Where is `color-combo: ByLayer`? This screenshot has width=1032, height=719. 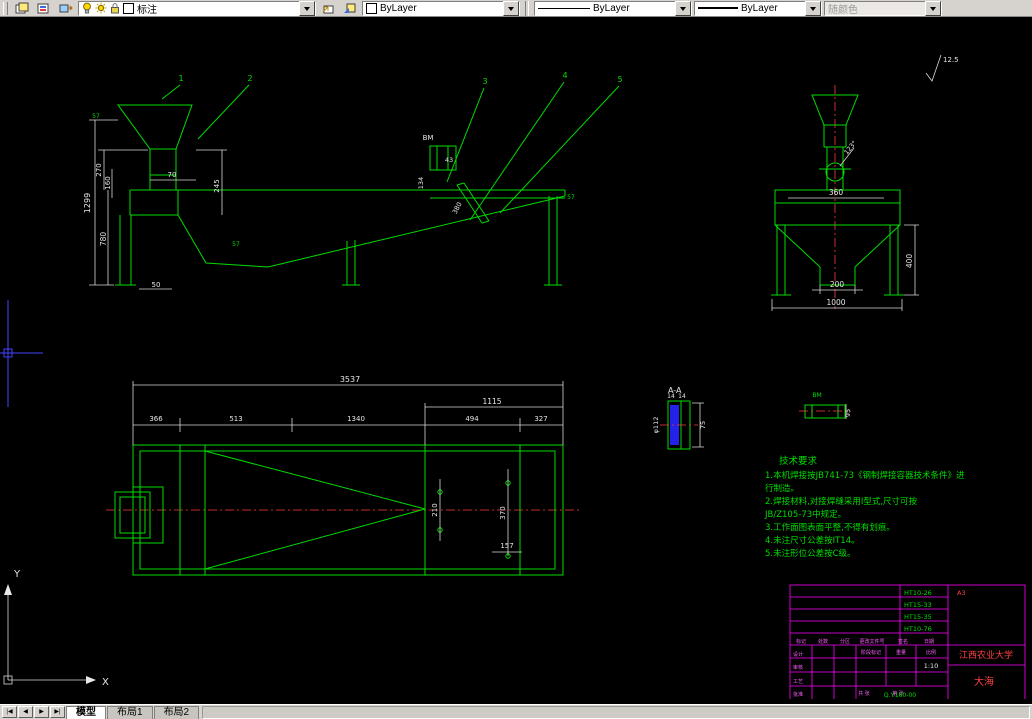 color-combo: ByLayer is located at coordinates (441, 8).